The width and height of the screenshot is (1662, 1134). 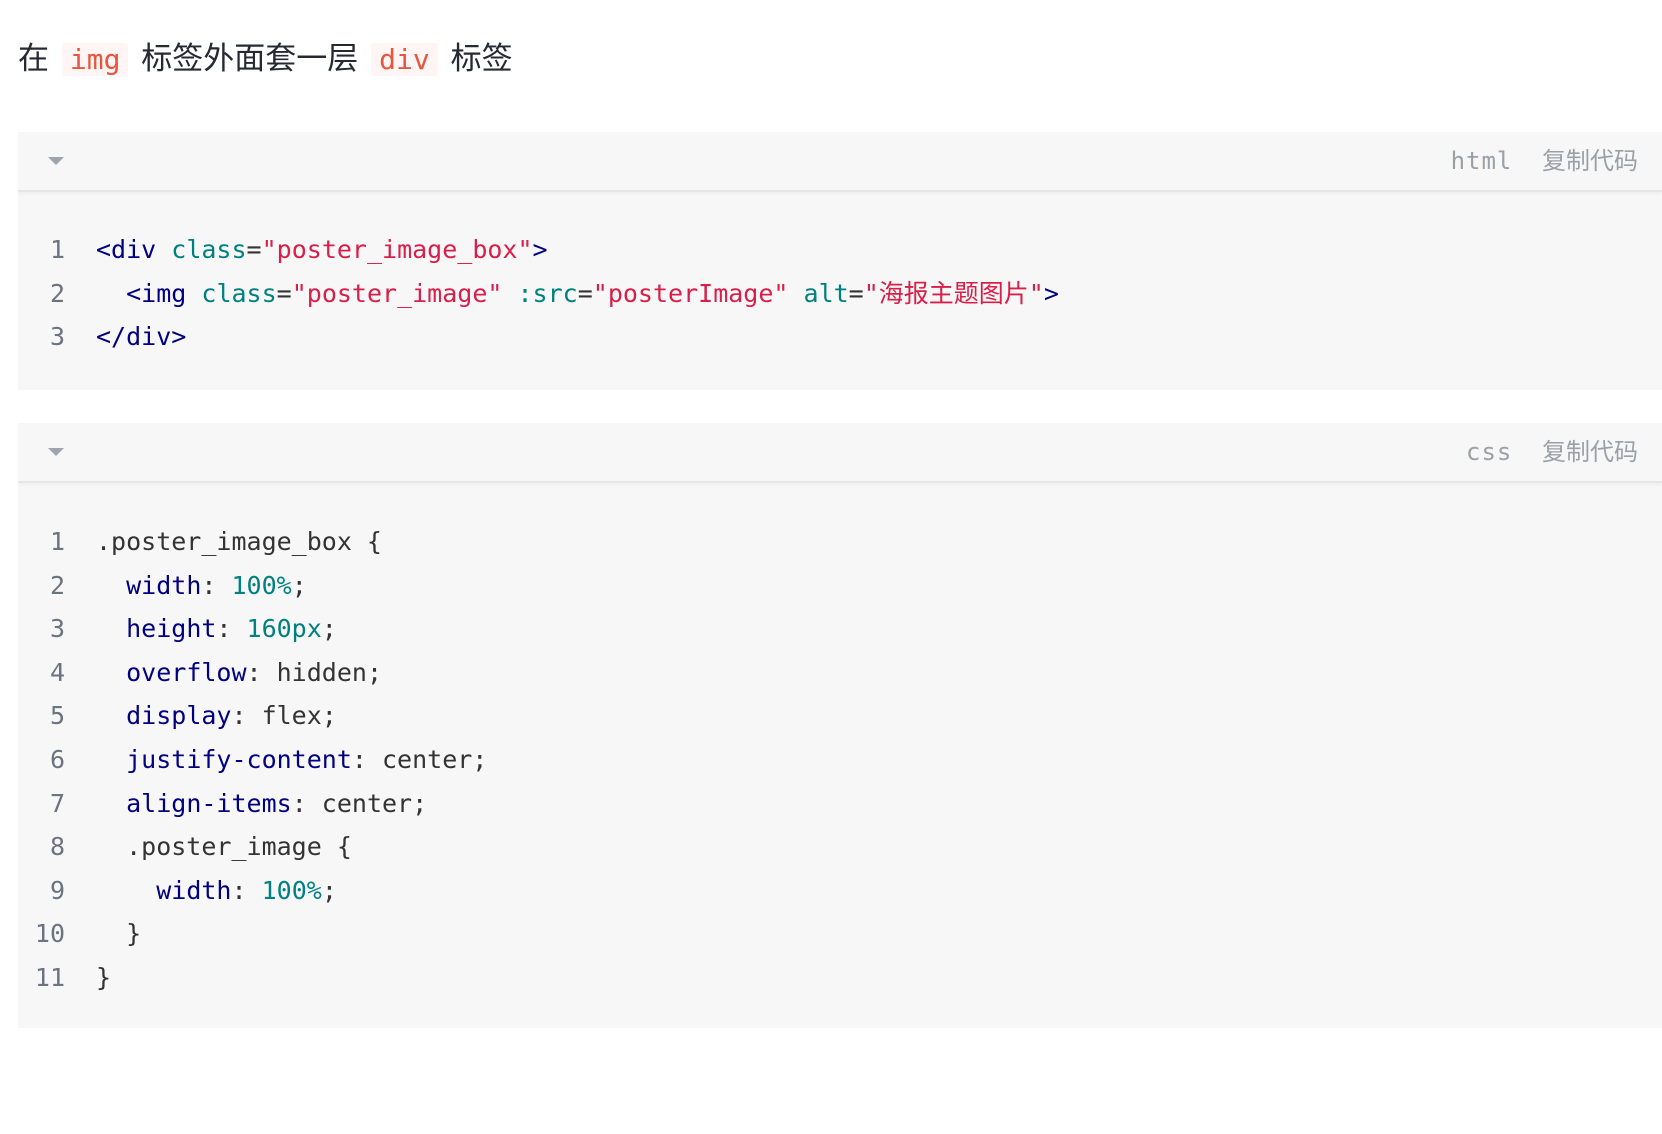 I want to click on line-number: 8, so click(x=57, y=847).